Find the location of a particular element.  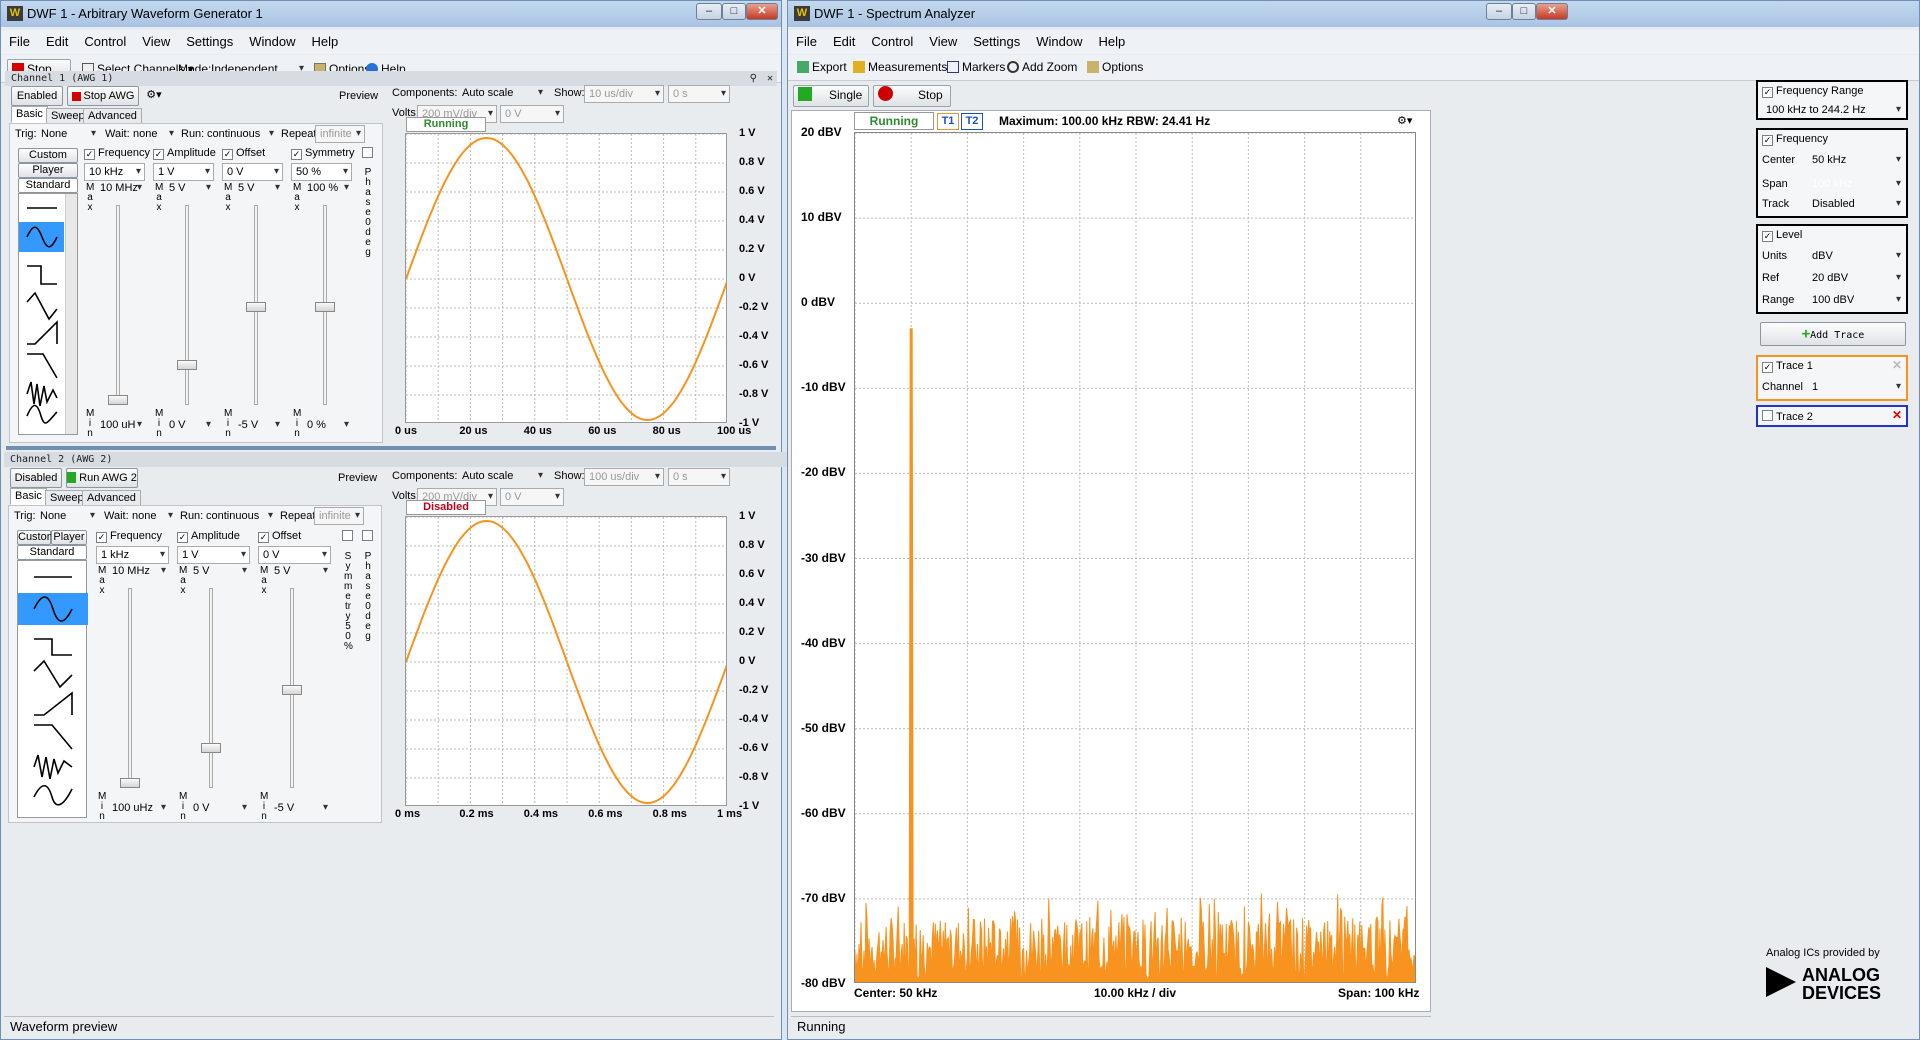

ch2-param-1-max: 5 V is located at coordinates (219, 572).